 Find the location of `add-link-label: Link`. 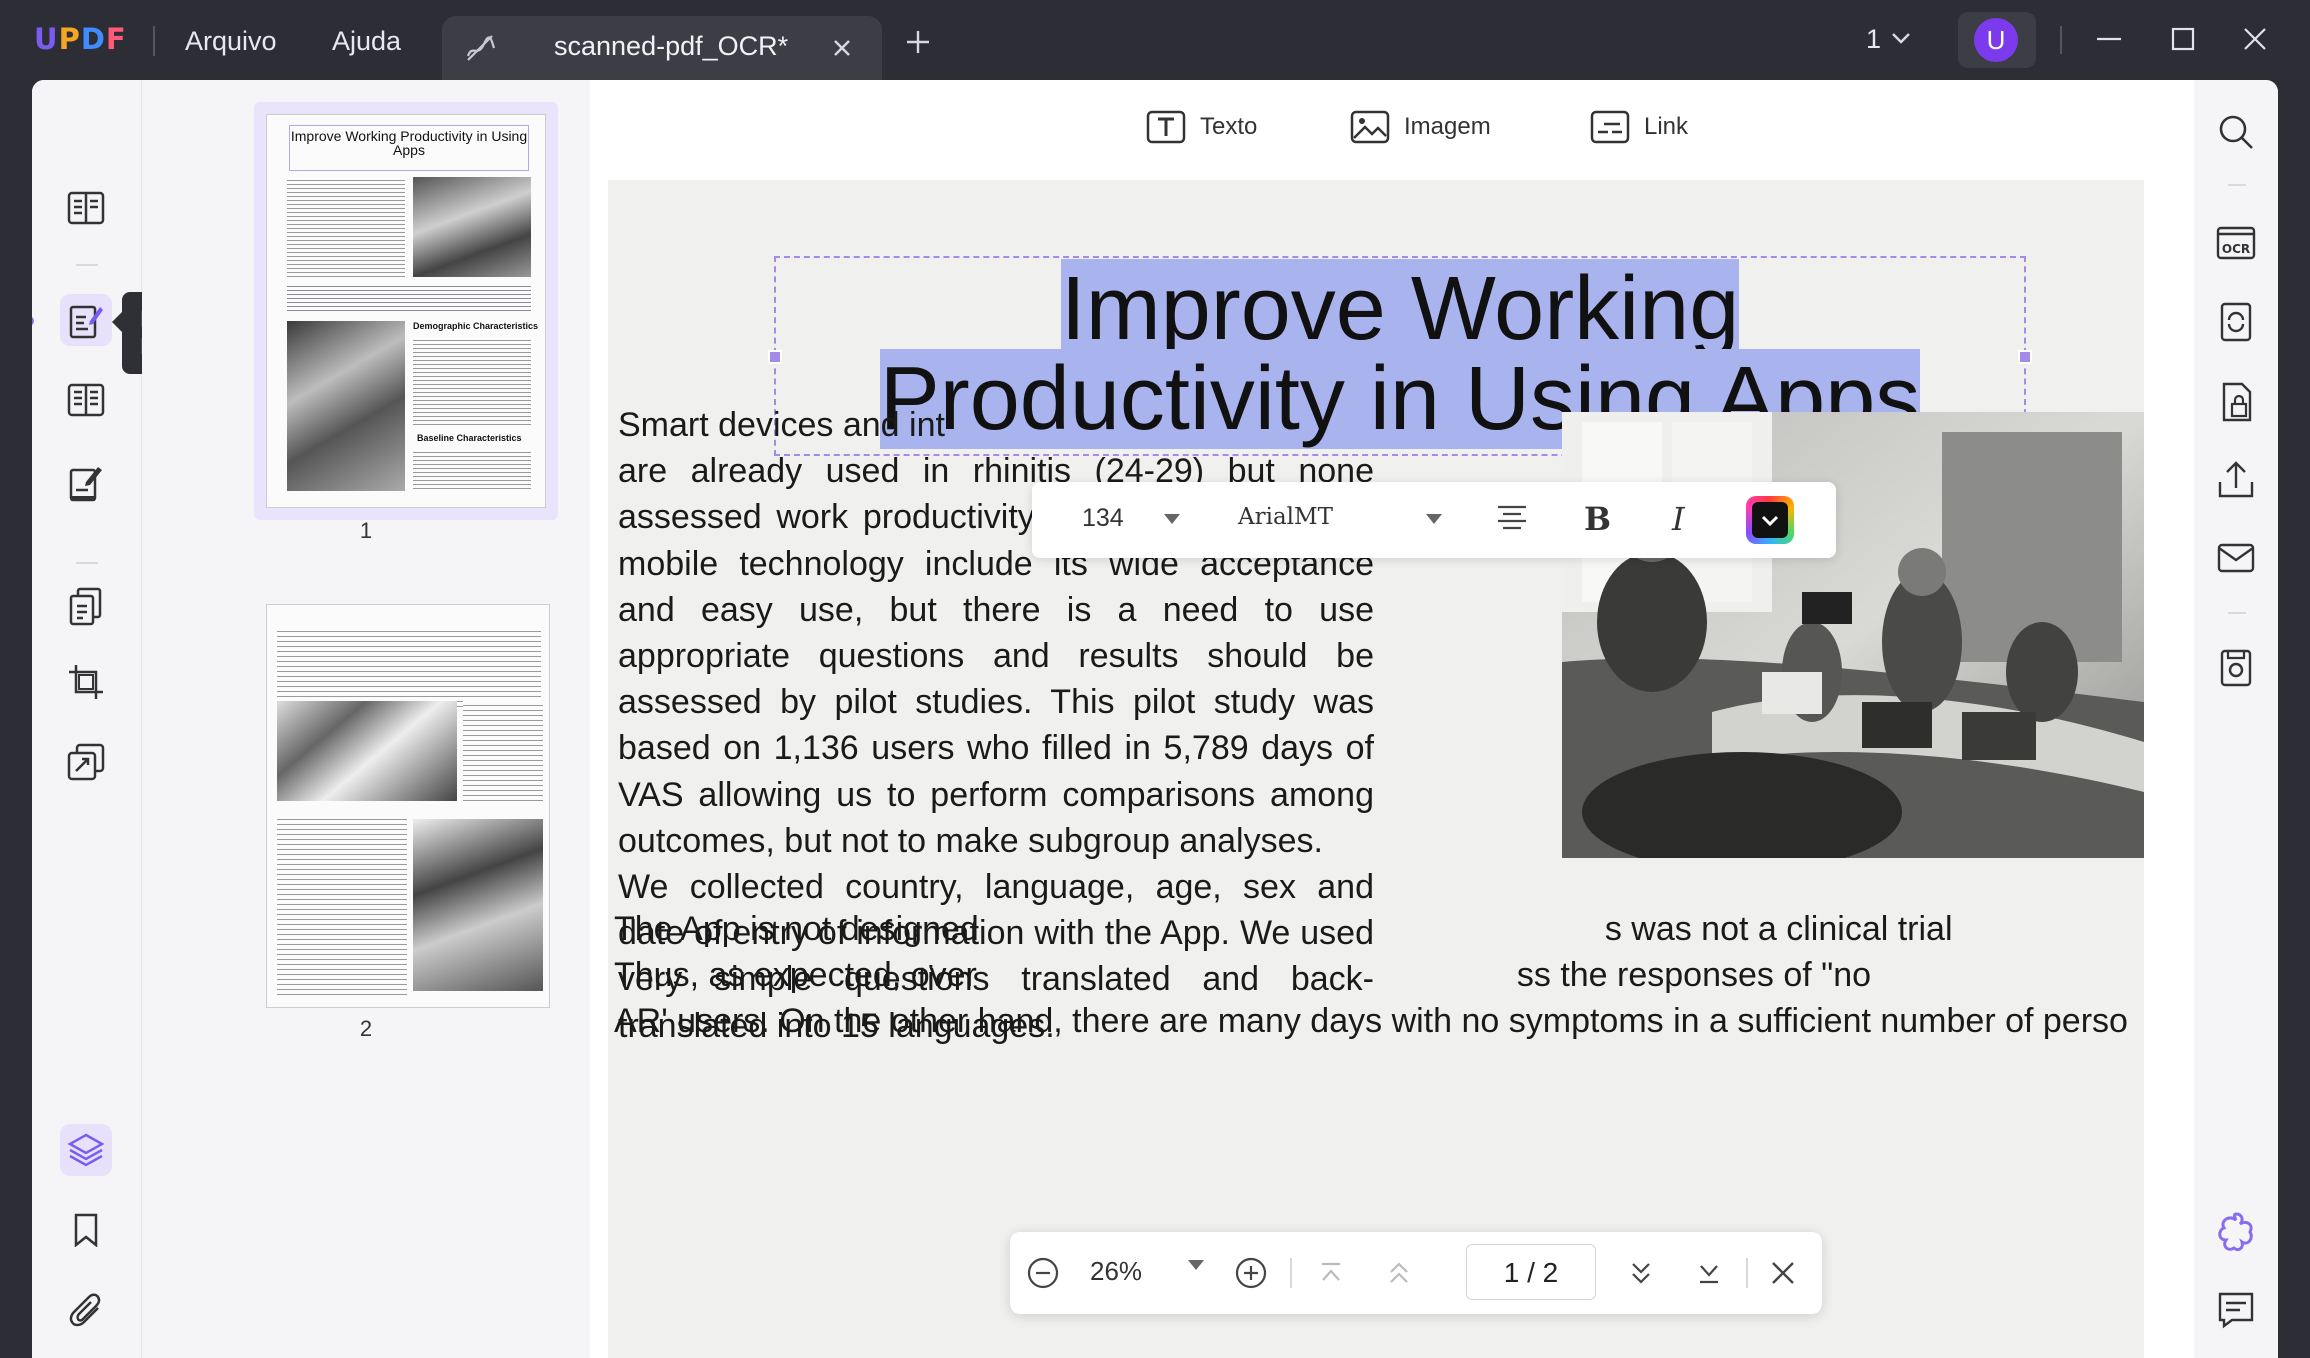

add-link-label: Link is located at coordinates (1666, 126).